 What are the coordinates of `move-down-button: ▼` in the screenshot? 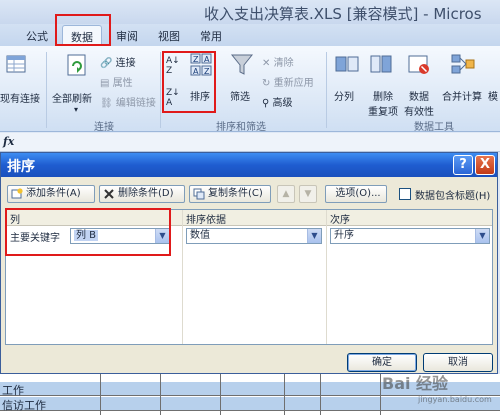 It's located at (308, 194).